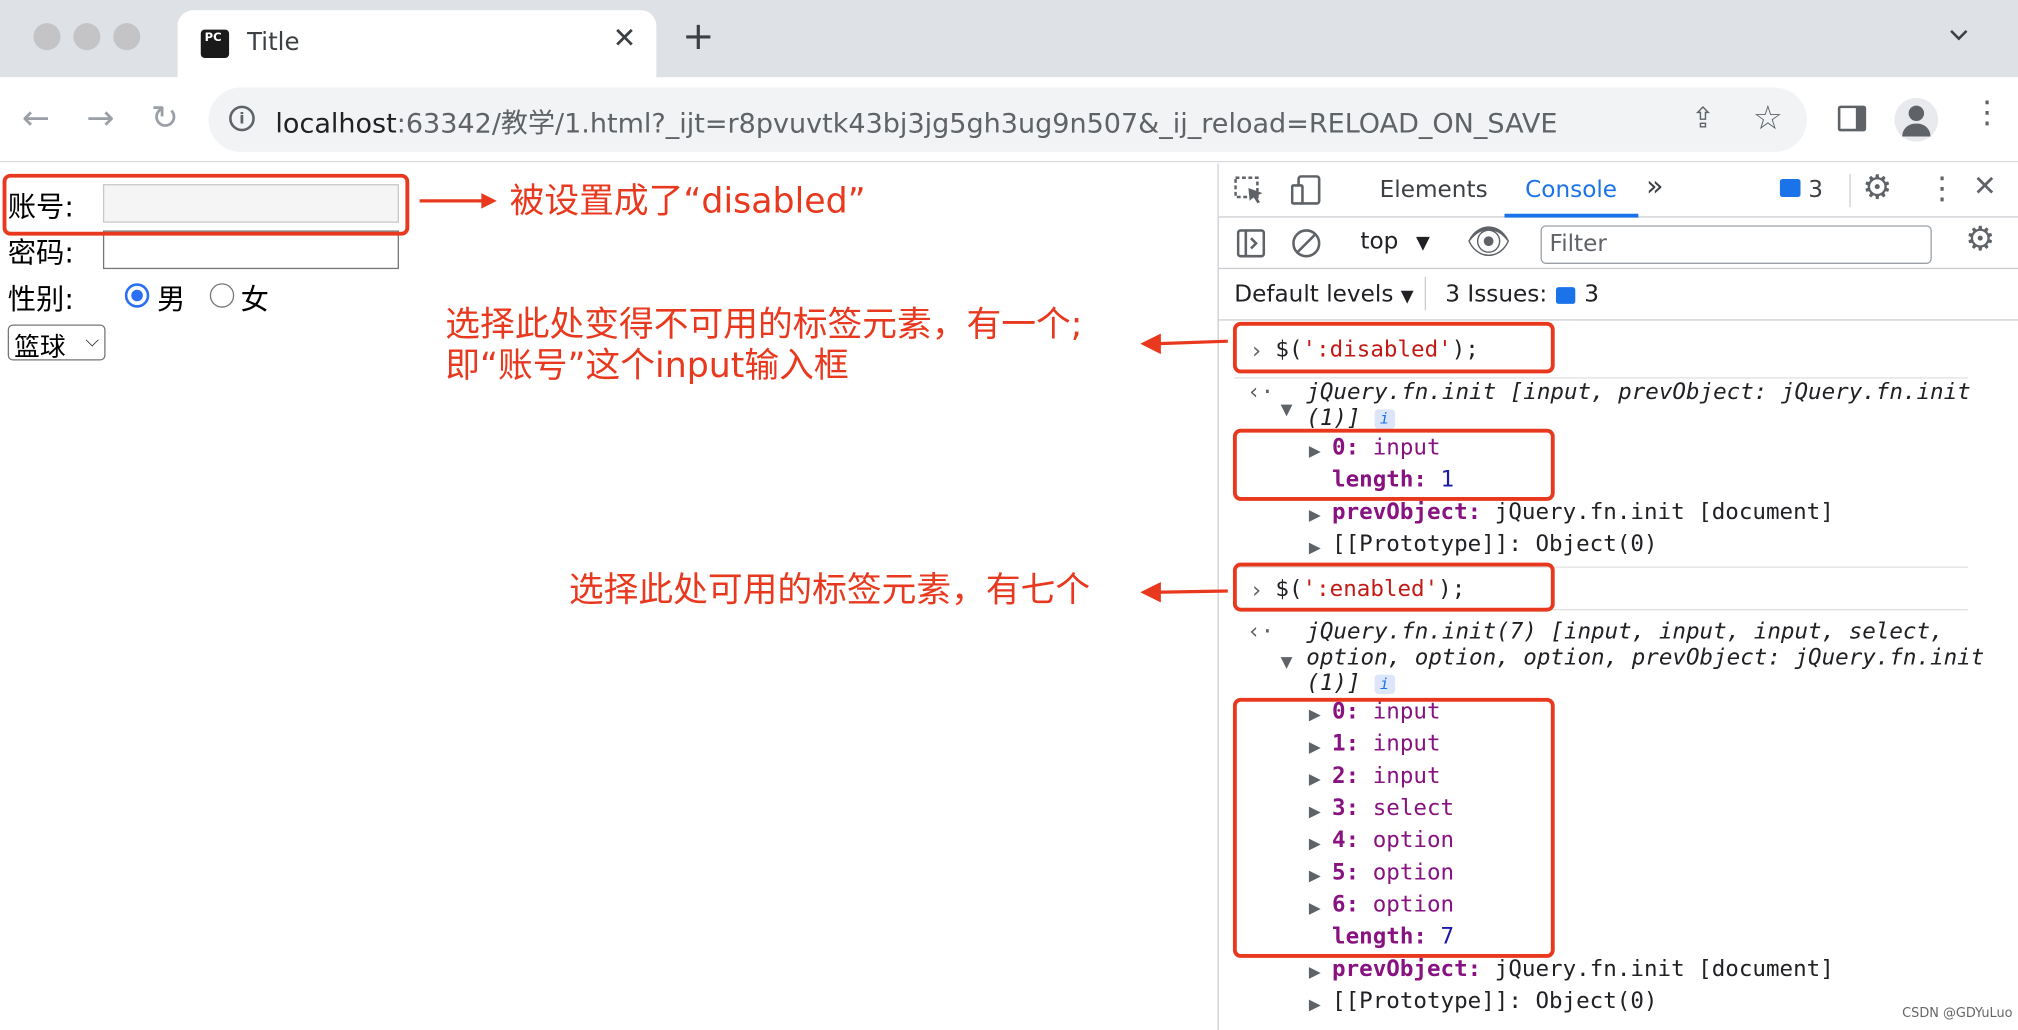 This screenshot has width=2018, height=1030. Describe the element at coordinates (625, 39) in the screenshot. I see `tab-close-icon: ✕` at that location.